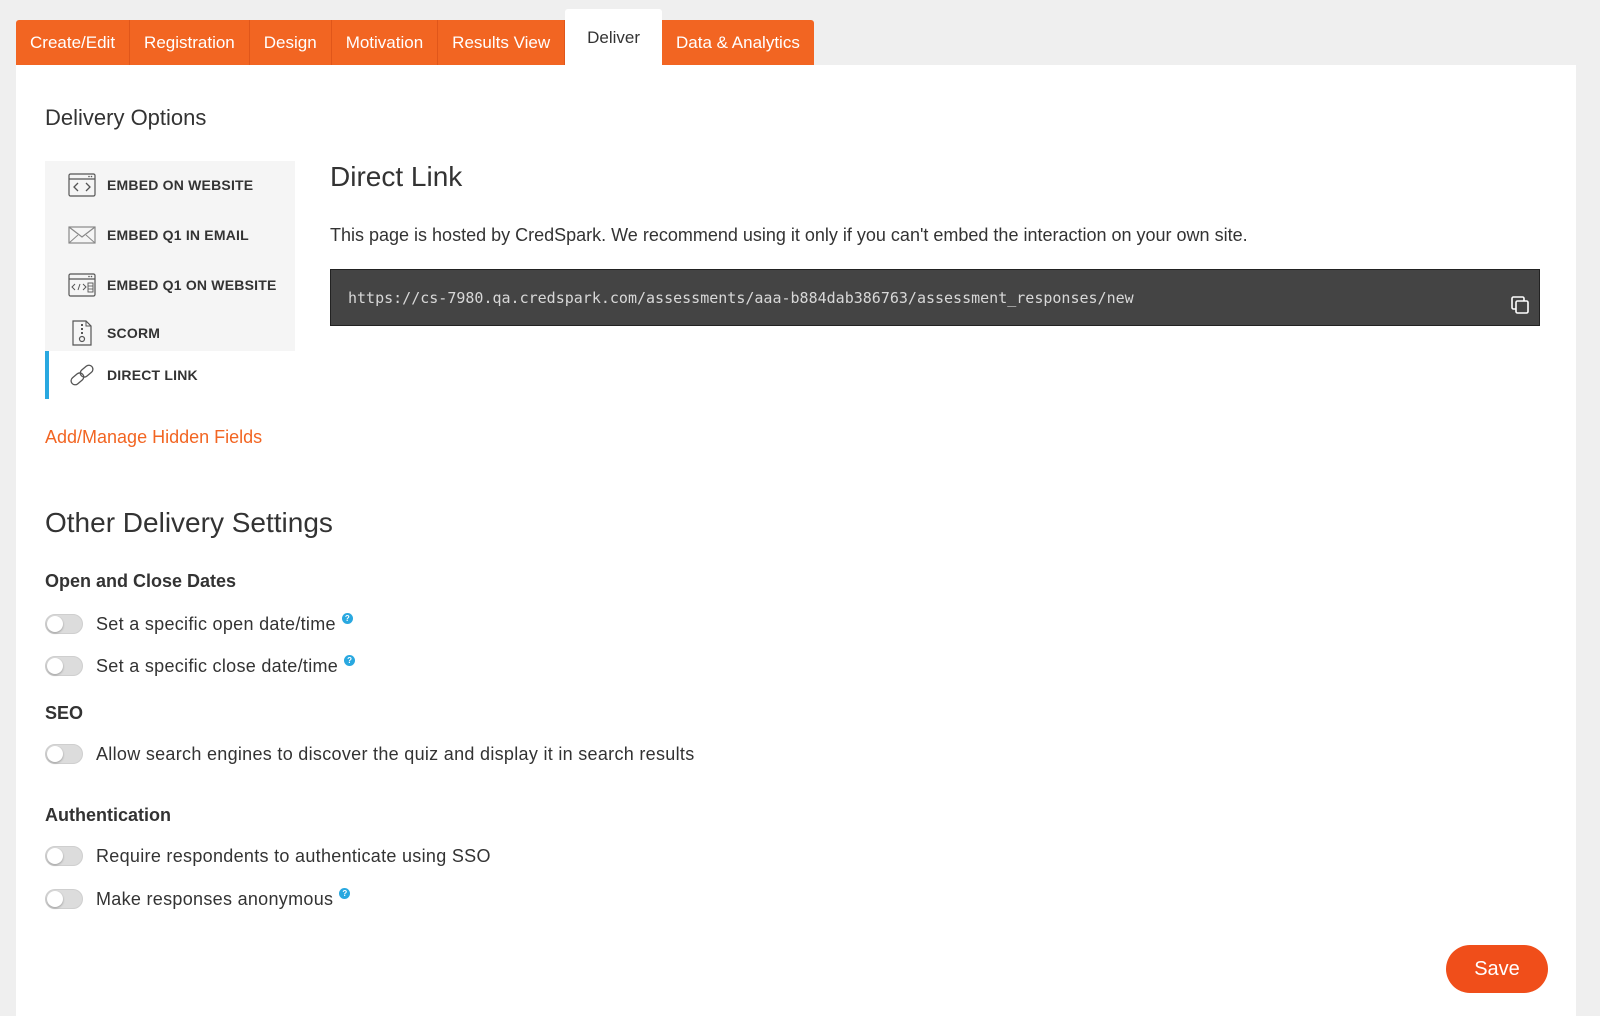 The image size is (1600, 1016). I want to click on save-button: Save, so click(1497, 969).